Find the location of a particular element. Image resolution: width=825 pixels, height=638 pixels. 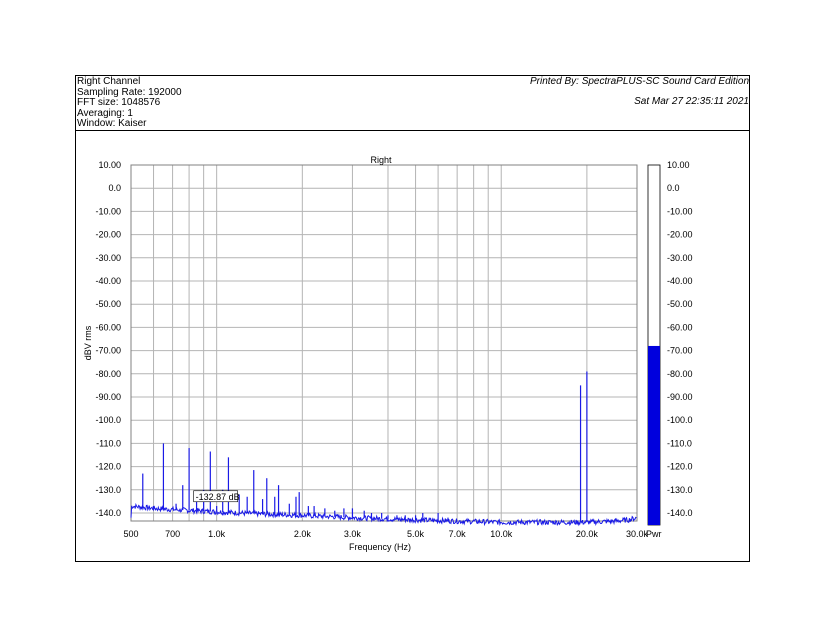

x-tick-label: 1.0k is located at coordinates (217, 534).